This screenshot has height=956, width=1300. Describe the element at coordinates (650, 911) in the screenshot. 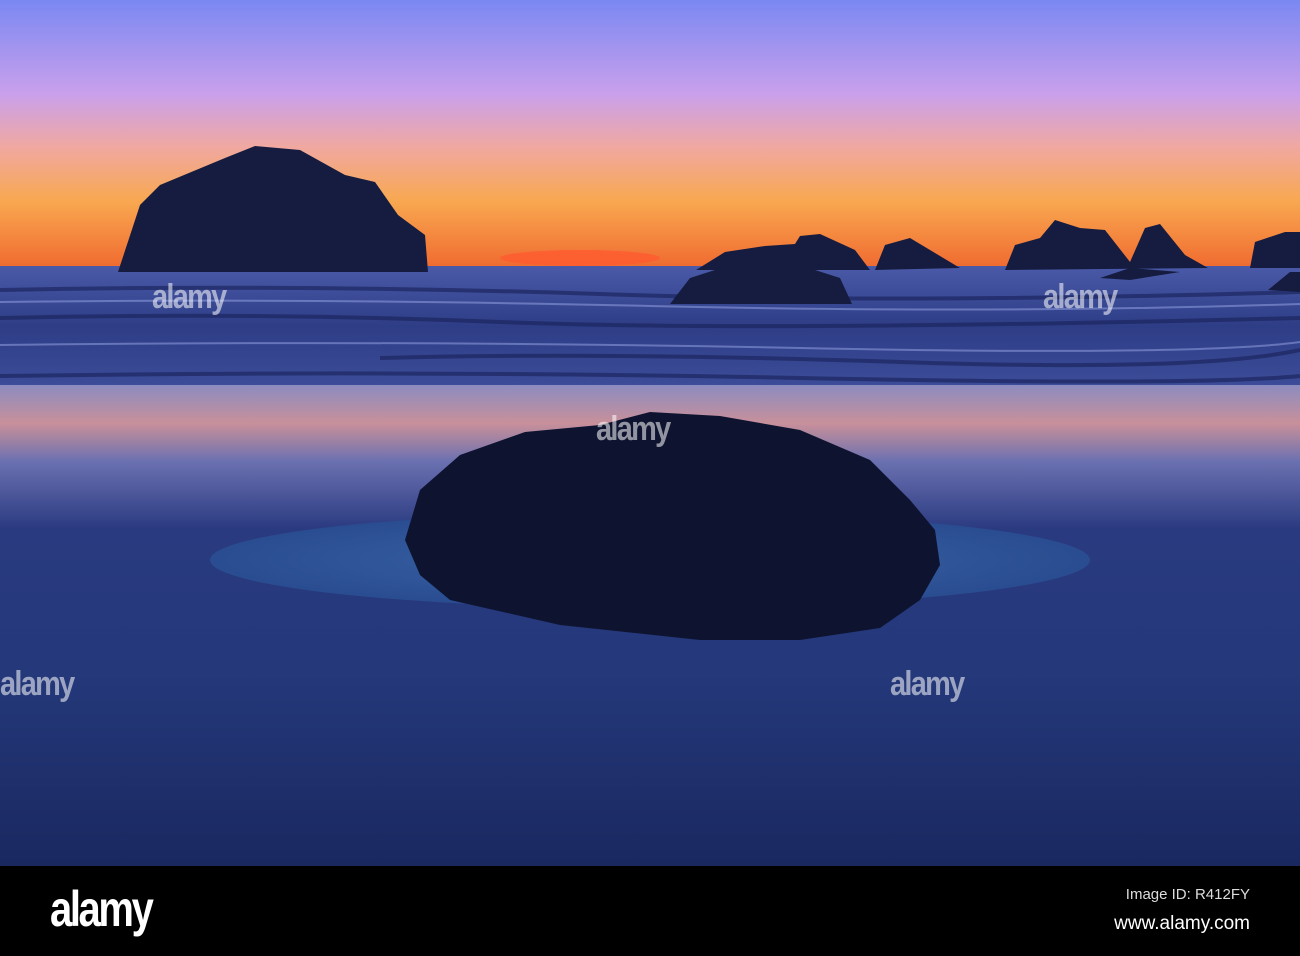

I see `footer-bar: alamy Image ID: R412FY www.alamy.com` at that location.